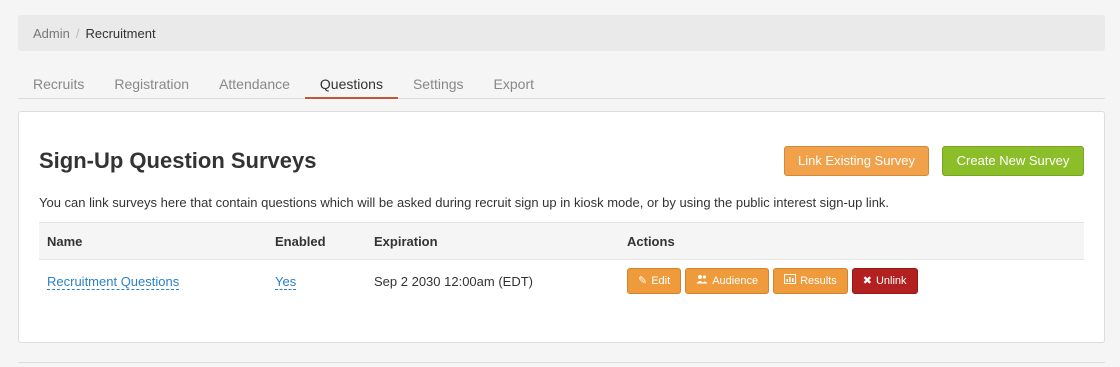  I want to click on results-label: Results, so click(818, 281).